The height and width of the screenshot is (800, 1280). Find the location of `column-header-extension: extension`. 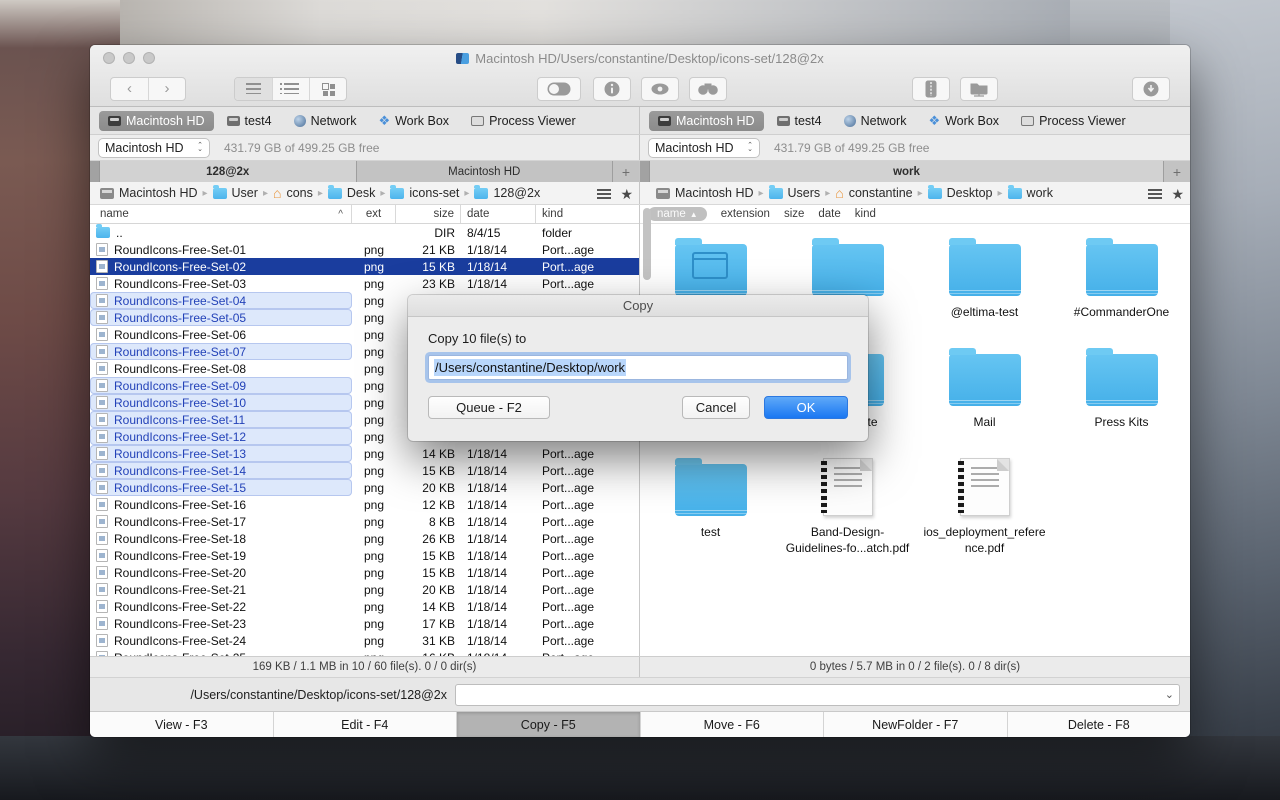

column-header-extension: extension is located at coordinates (745, 214).